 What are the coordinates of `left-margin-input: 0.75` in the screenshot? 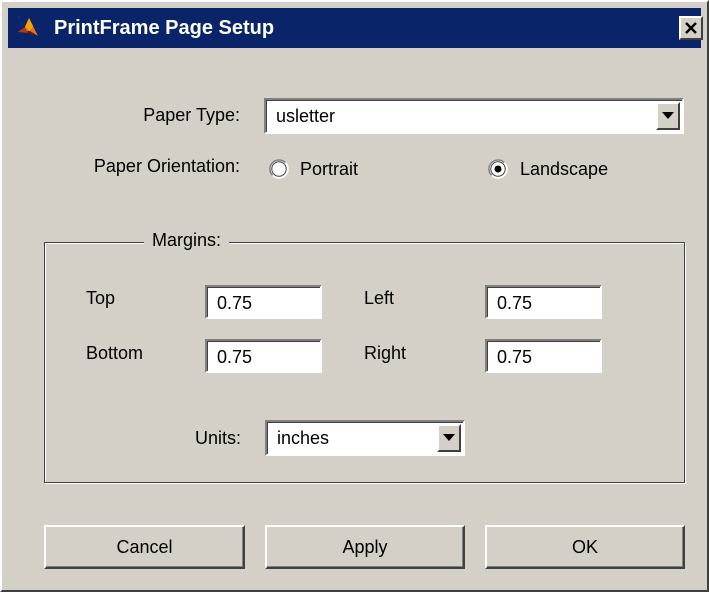 It's located at (543, 302).